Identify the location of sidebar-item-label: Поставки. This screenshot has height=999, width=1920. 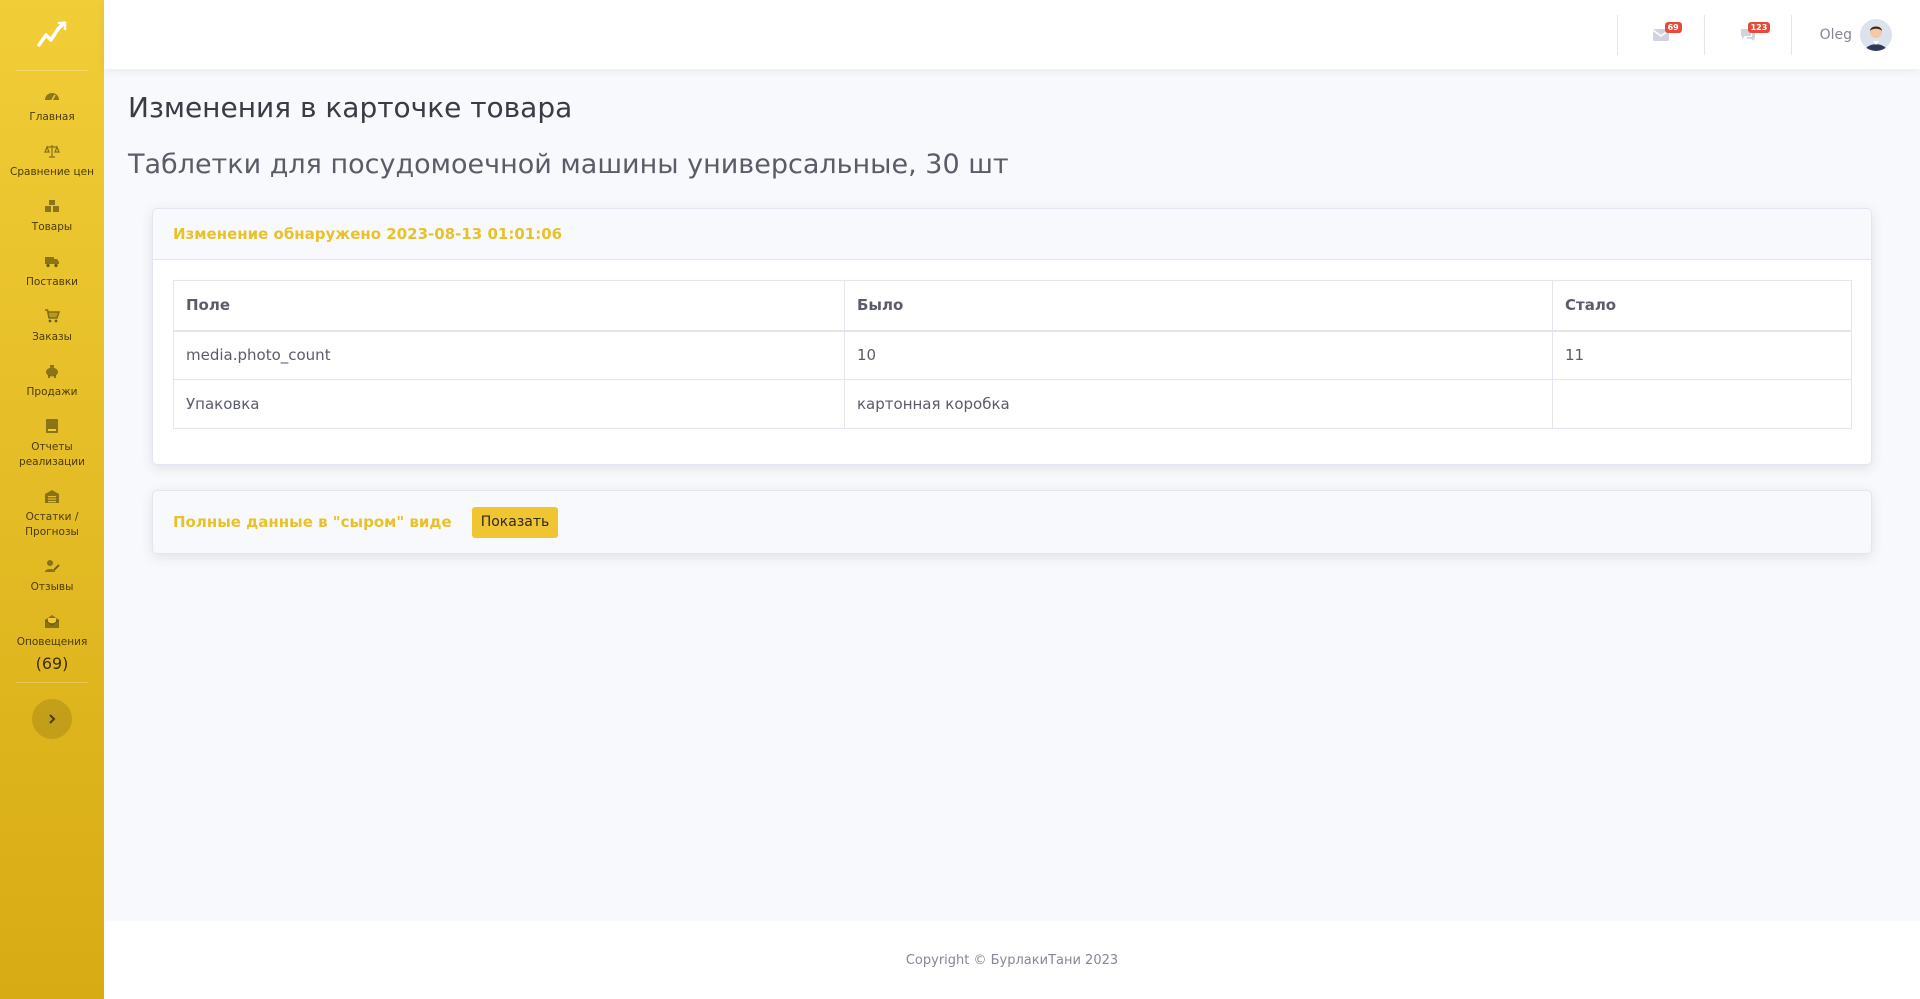
(52, 282).